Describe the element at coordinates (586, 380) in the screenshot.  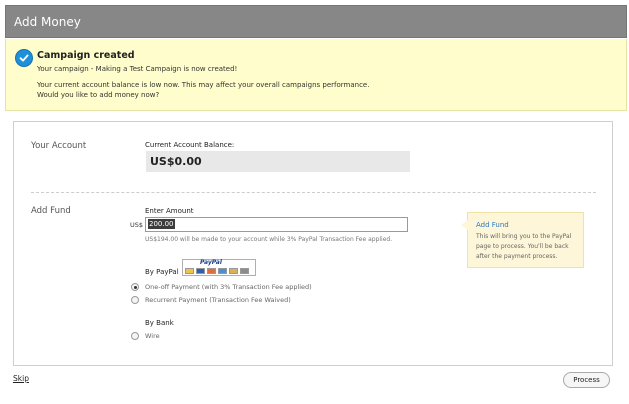
I see `process-button: Process` at that location.